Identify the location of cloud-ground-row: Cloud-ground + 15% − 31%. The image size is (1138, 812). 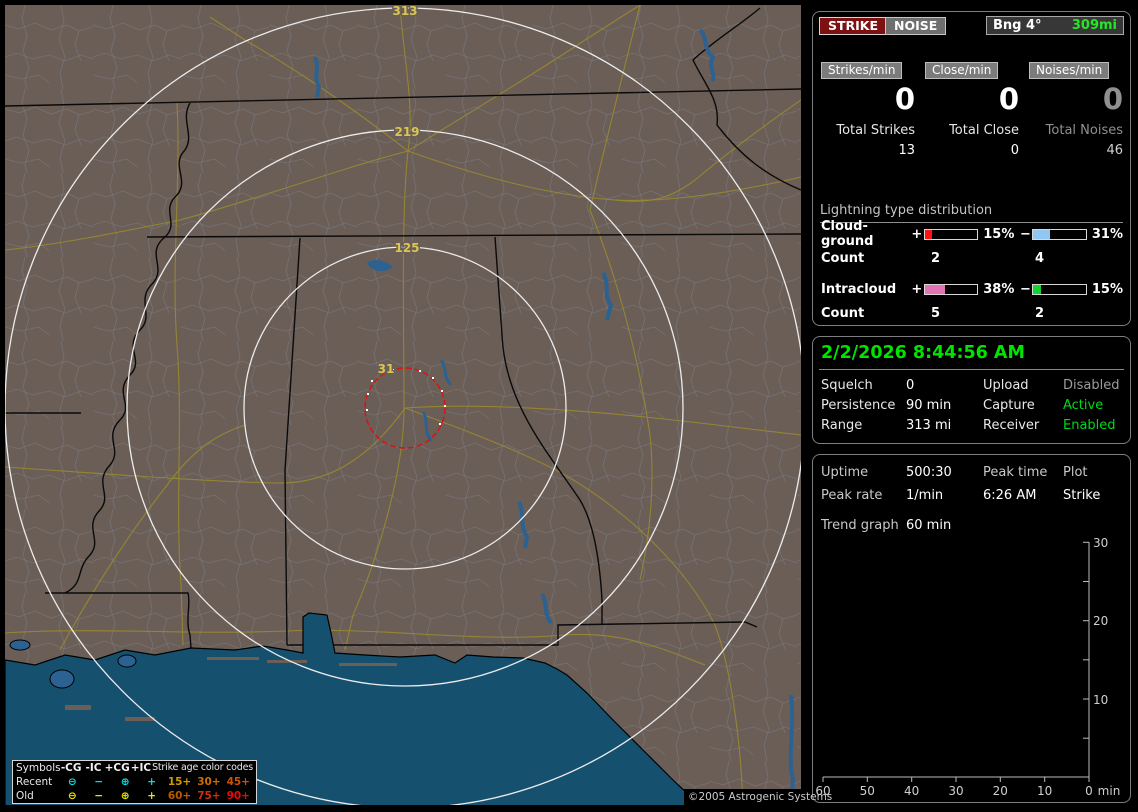
(972, 234).